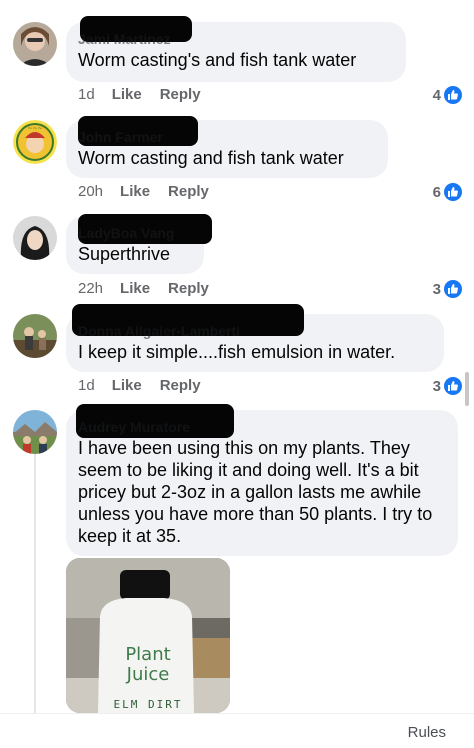  What do you see at coordinates (252, 322) in the screenshot?
I see `comment-author: Donna Ailgaier-Lamberti` at bounding box center [252, 322].